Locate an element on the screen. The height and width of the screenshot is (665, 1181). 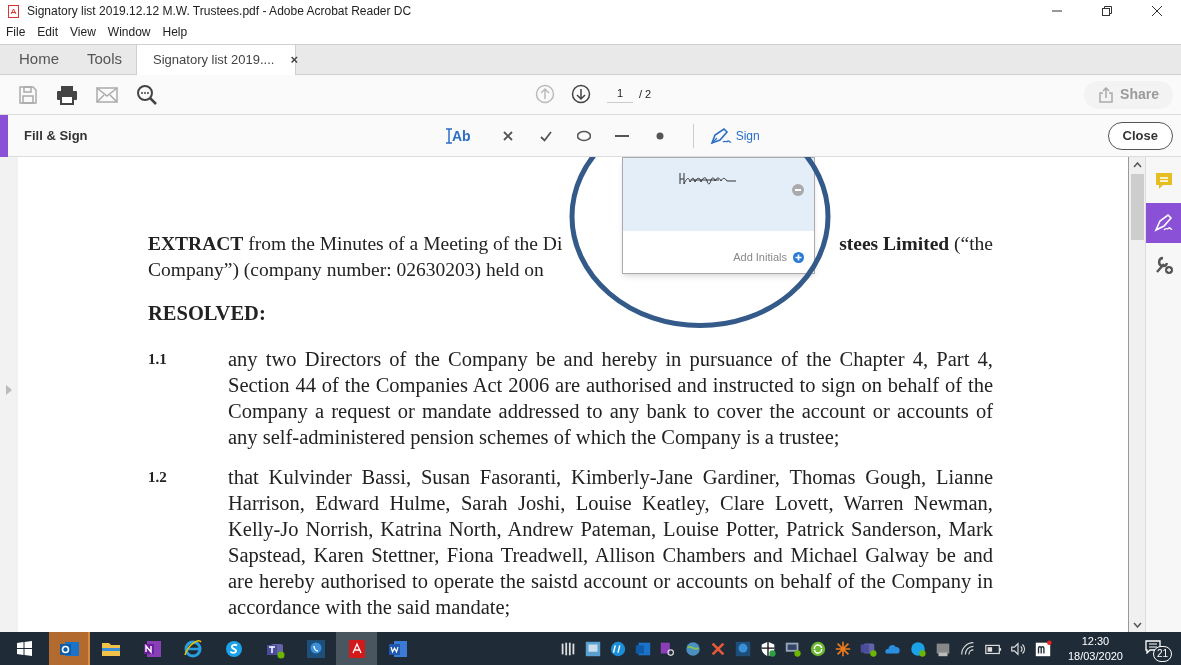
wrench-plus-icon is located at coordinates (1163, 265).